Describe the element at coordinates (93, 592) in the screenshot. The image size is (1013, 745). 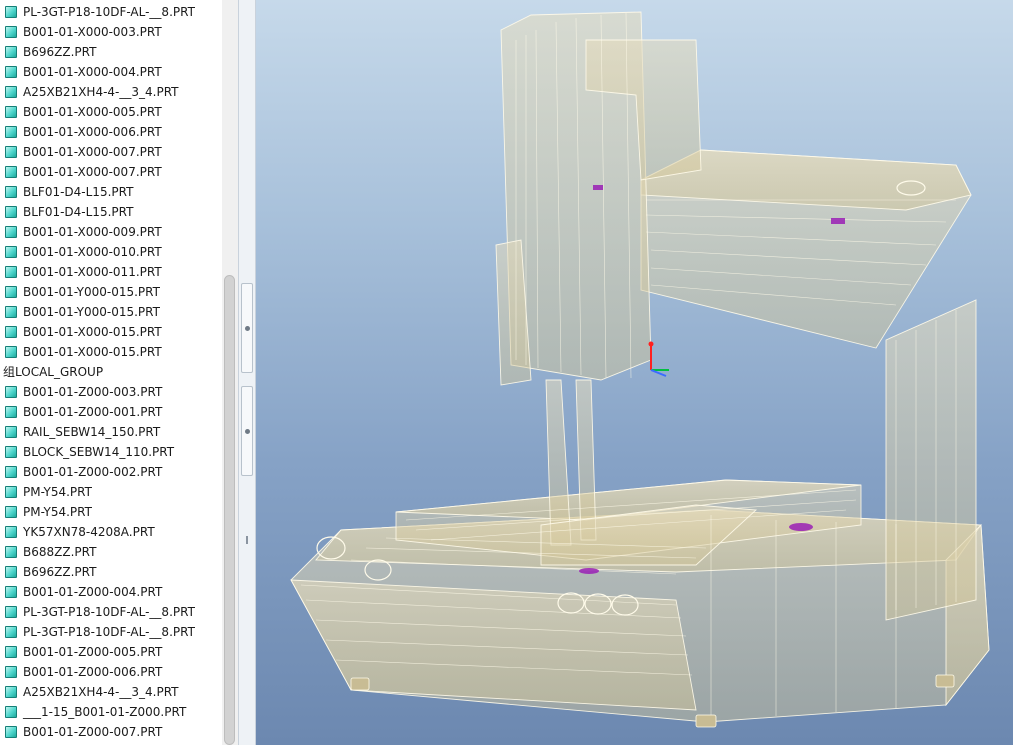
I see `tree-item-label: B001-01-Z000-004.PRT` at that location.